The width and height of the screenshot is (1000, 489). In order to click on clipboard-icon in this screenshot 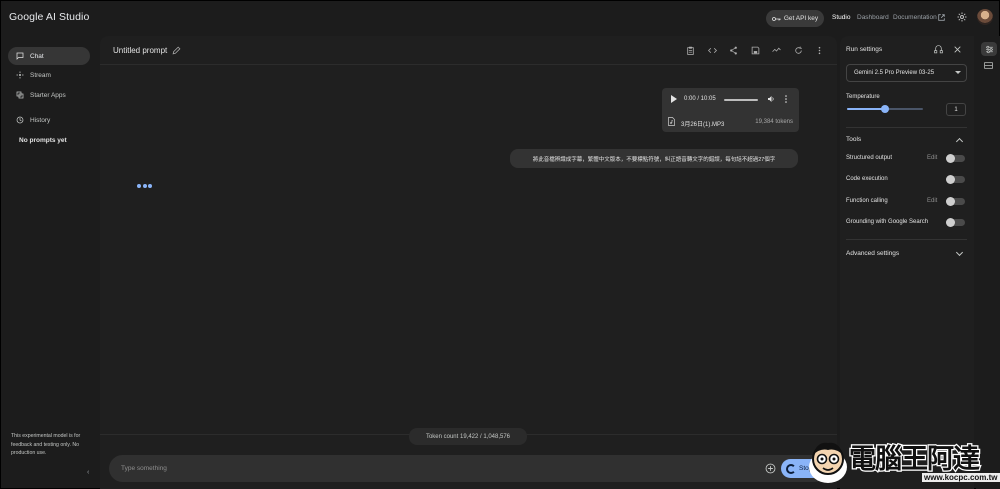, I will do `click(690, 50)`.